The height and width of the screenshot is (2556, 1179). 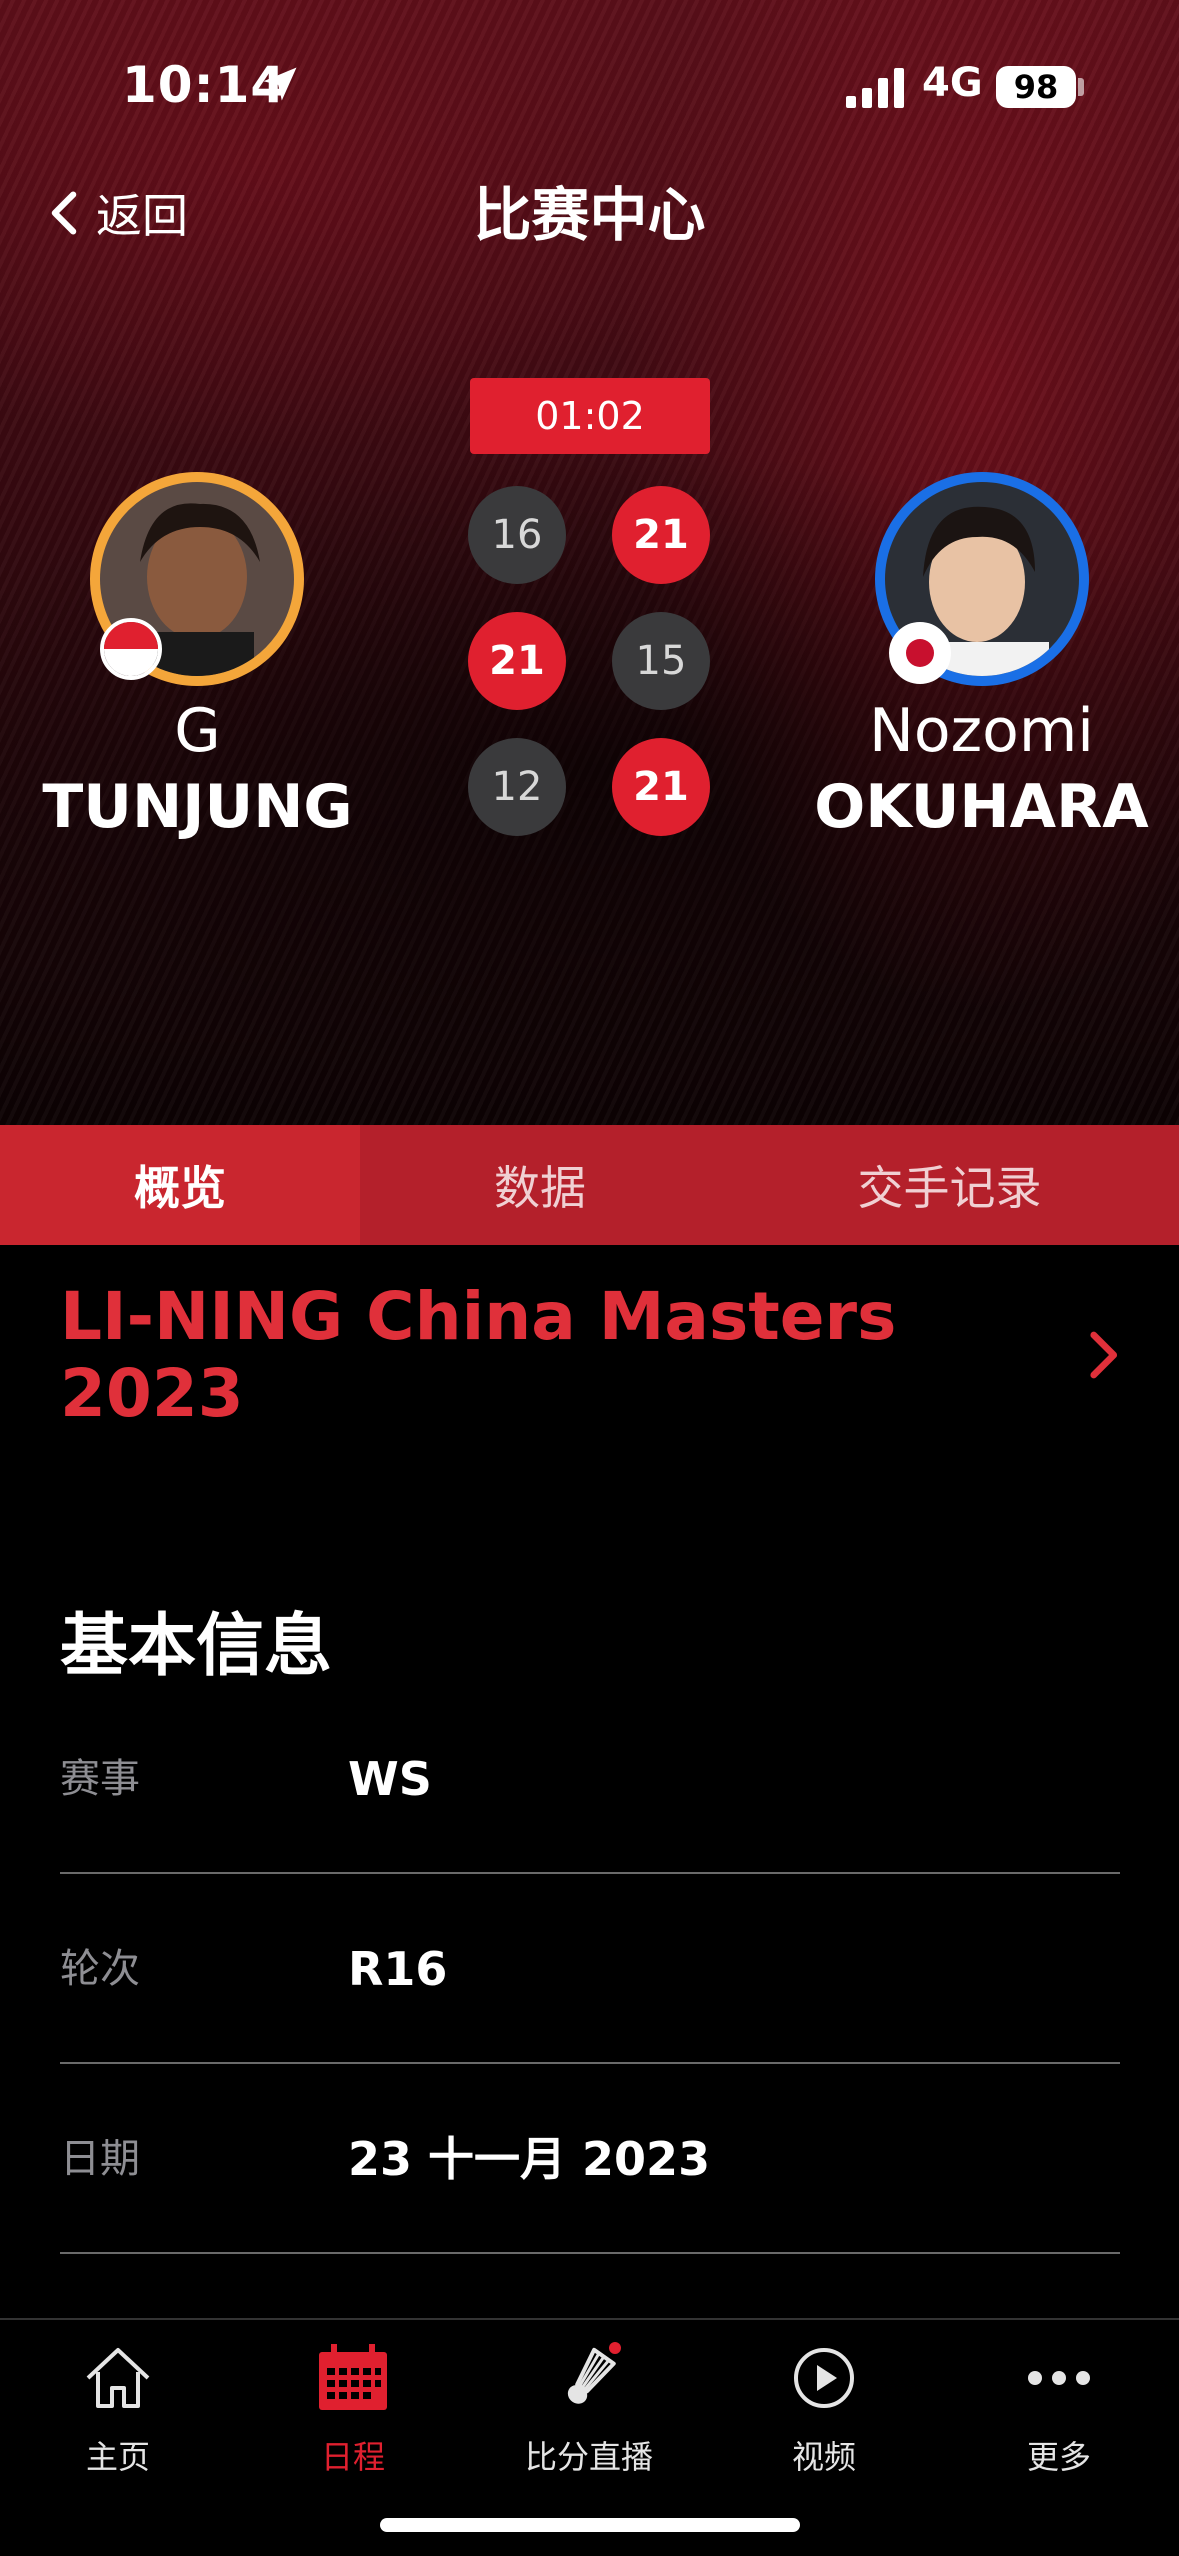 I want to click on game-2-score-left: 21, so click(x=517, y=661).